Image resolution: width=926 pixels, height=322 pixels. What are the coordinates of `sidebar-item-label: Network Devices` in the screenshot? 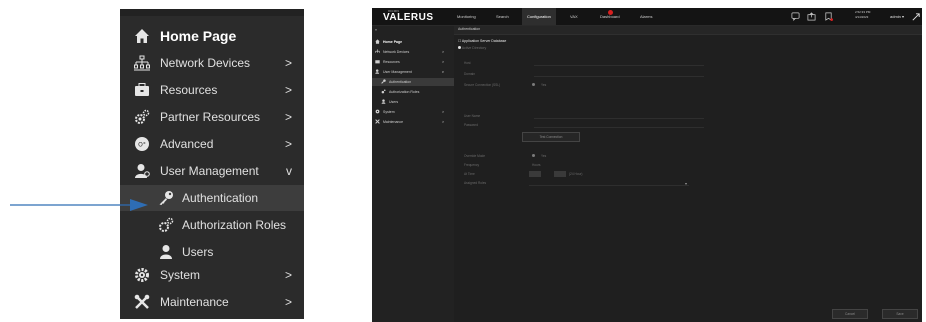 It's located at (396, 52).